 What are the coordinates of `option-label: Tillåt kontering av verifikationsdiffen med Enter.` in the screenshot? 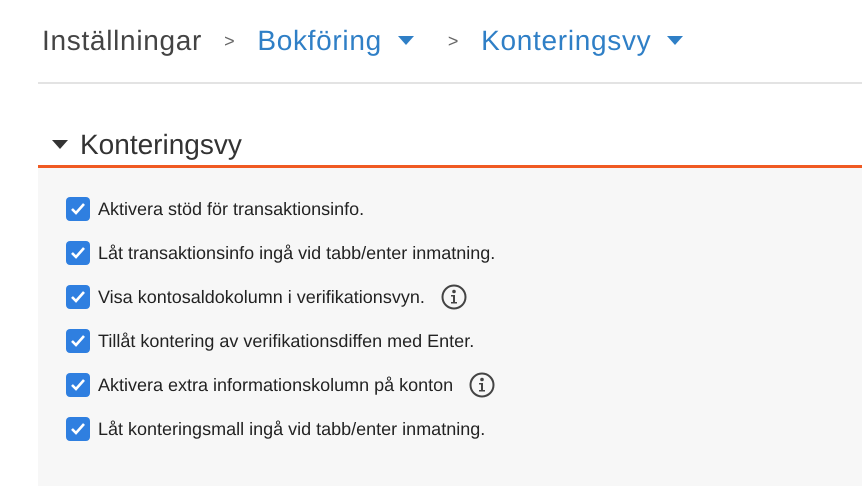 It's located at (286, 341).